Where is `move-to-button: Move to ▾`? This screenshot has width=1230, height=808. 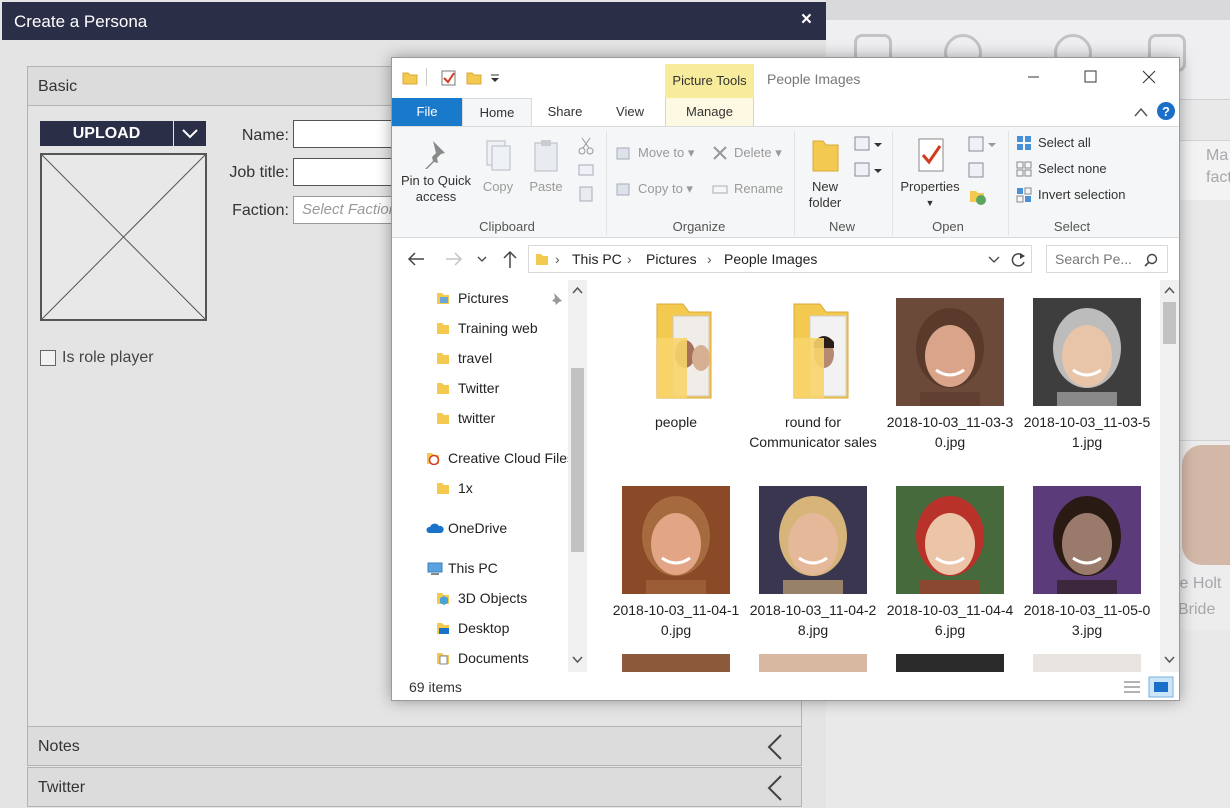 move-to-button: Move to ▾ is located at coordinates (655, 153).